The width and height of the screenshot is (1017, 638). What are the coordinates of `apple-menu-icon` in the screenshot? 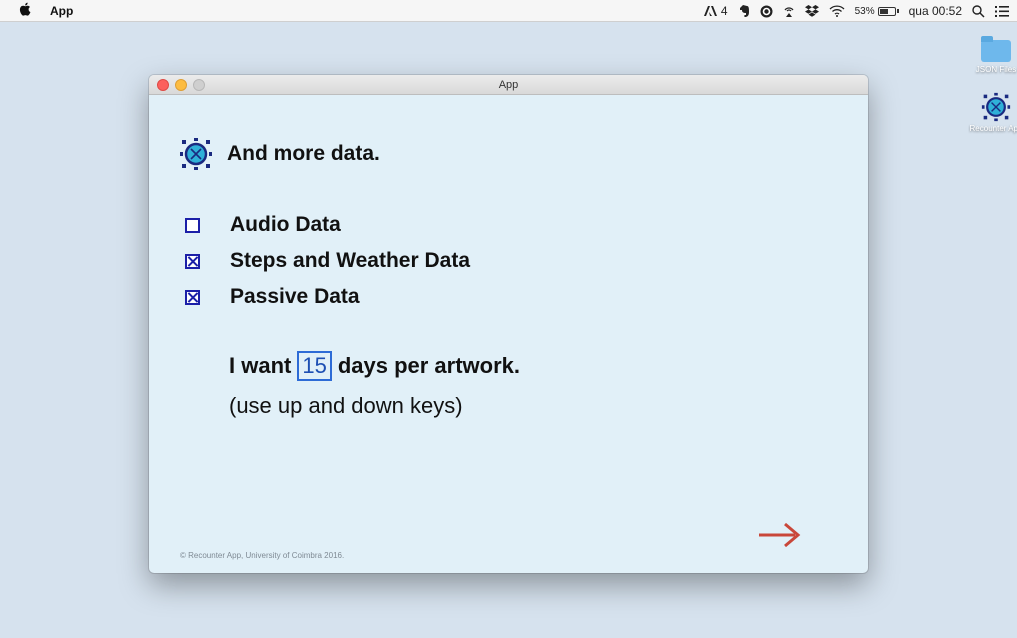 It's located at (25, 10).